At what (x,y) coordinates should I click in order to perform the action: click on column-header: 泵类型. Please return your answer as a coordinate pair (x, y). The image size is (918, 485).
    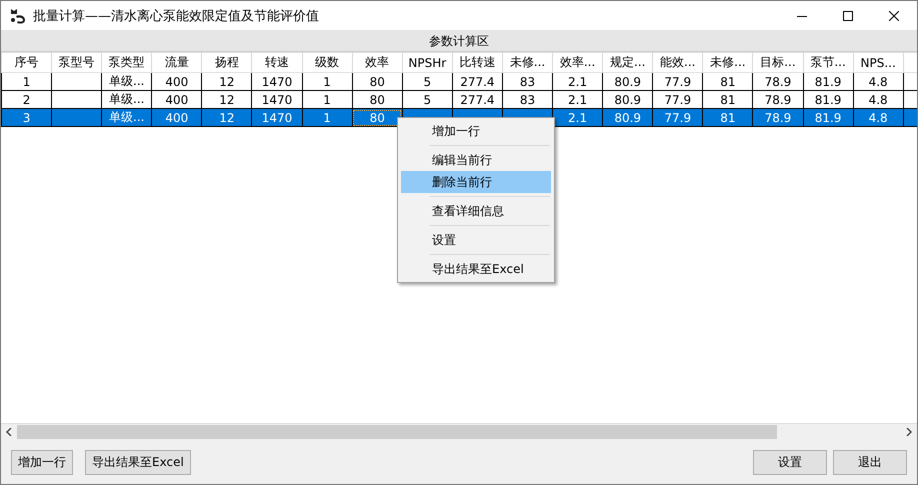
    Looking at the image, I should click on (127, 62).